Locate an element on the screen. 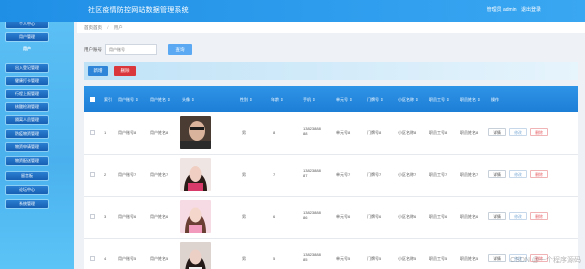  delete-button: 删除 is located at coordinates (125, 71).